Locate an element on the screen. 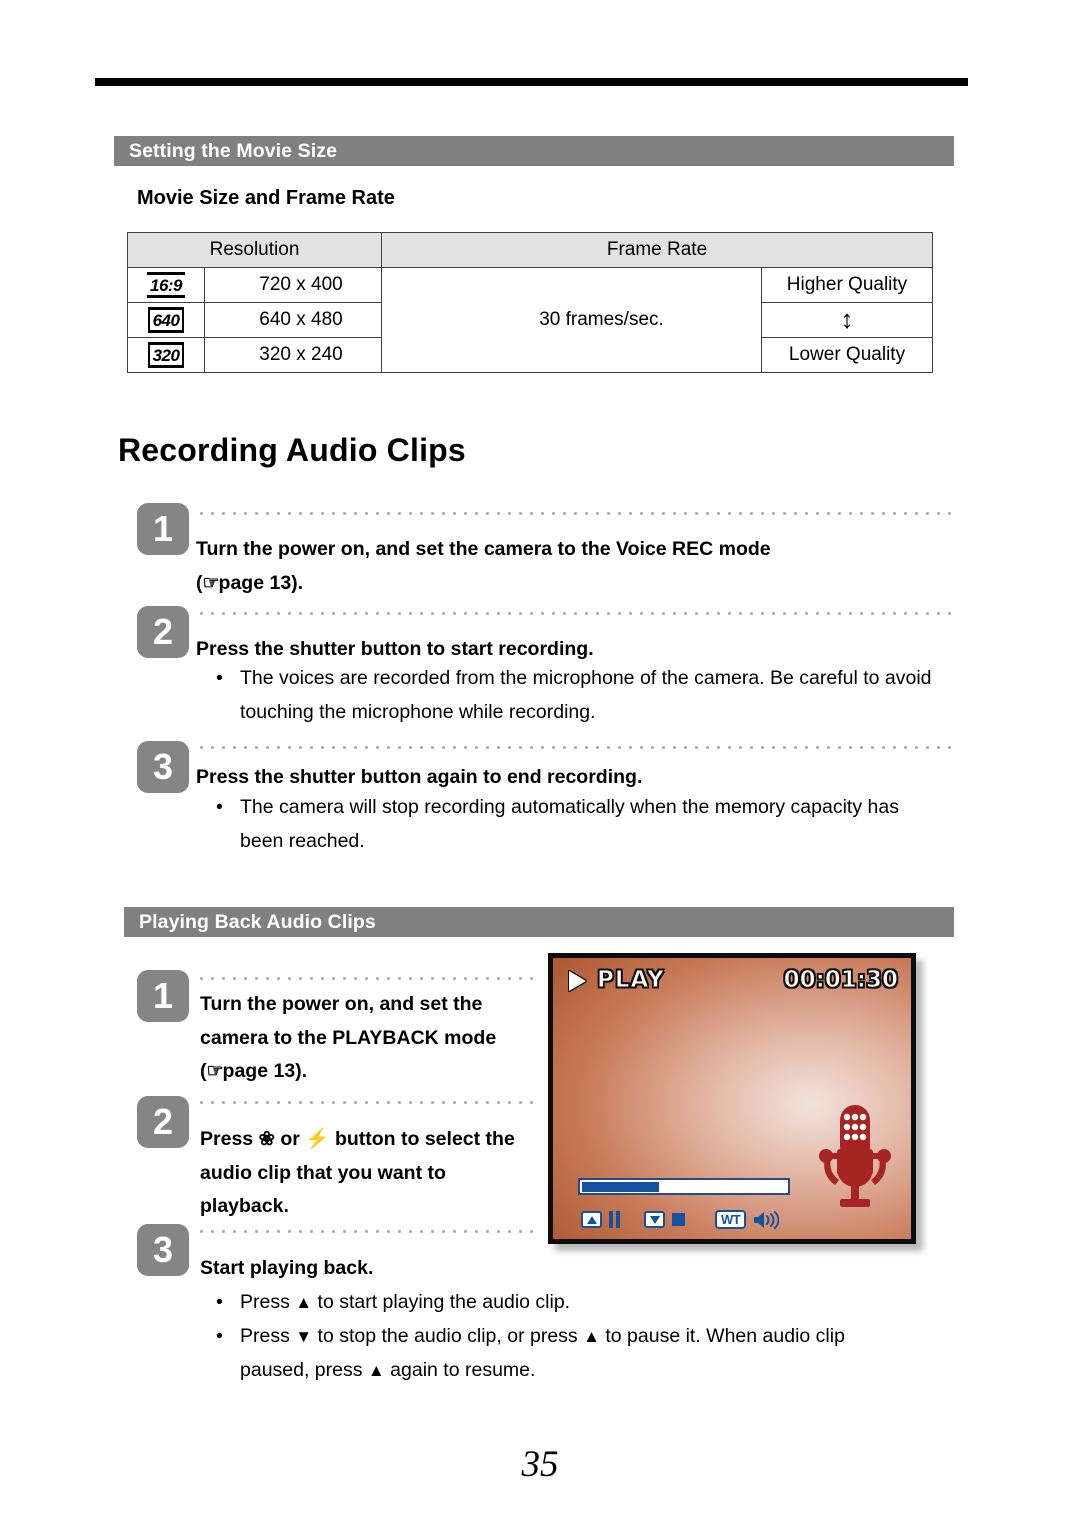  playback-step-1-line-1: Turn the power on, and set the is located at coordinates (341, 1004).